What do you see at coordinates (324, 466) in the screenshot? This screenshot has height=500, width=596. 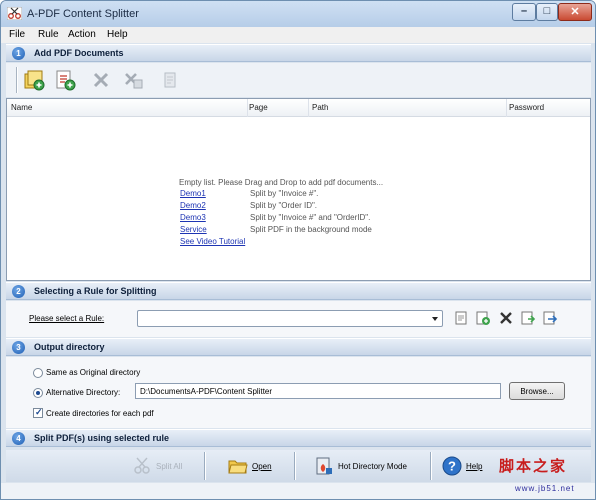 I see `hot-directory-icon` at bounding box center [324, 466].